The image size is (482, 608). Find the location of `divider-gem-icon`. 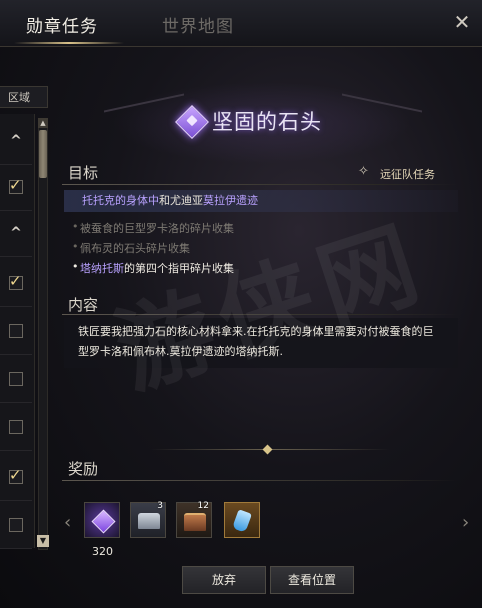

divider-gem-icon is located at coordinates (267, 449).